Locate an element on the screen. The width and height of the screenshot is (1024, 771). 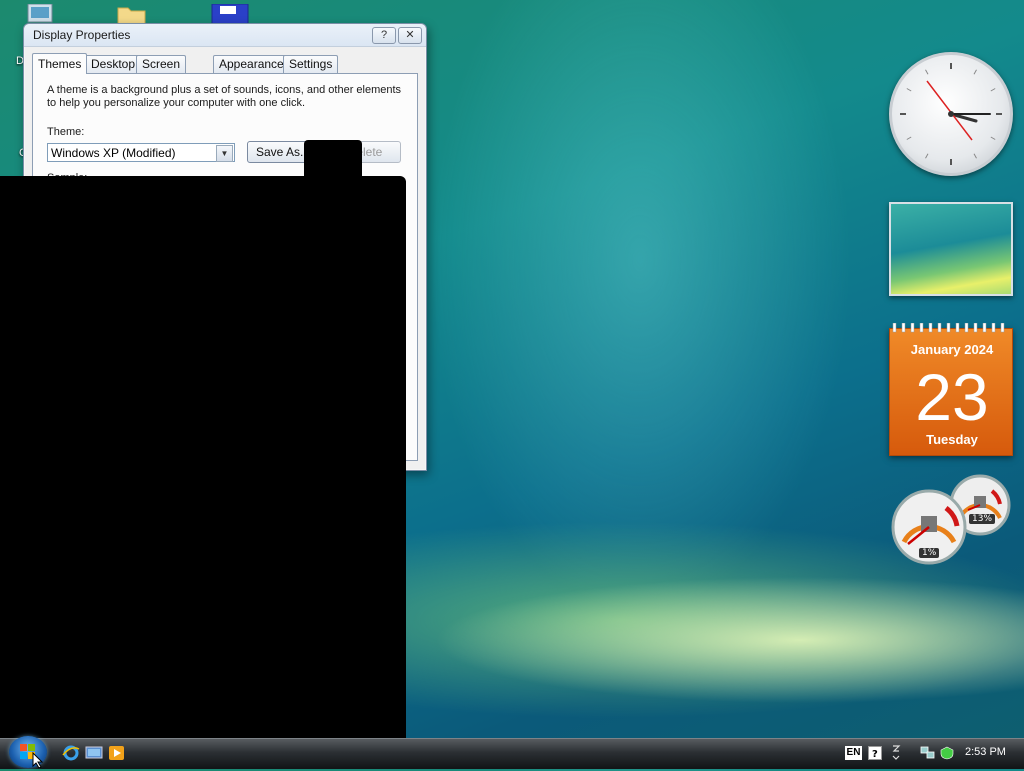
network-icon is located at coordinates (927, 752).